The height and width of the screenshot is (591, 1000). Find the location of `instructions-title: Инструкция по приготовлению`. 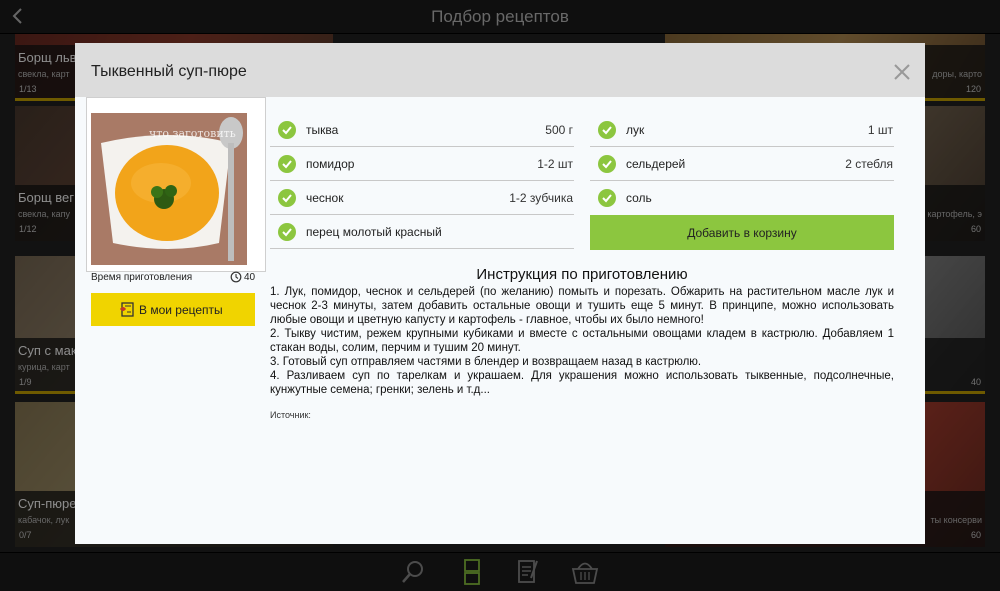

instructions-title: Инструкция по приготовлению is located at coordinates (582, 274).